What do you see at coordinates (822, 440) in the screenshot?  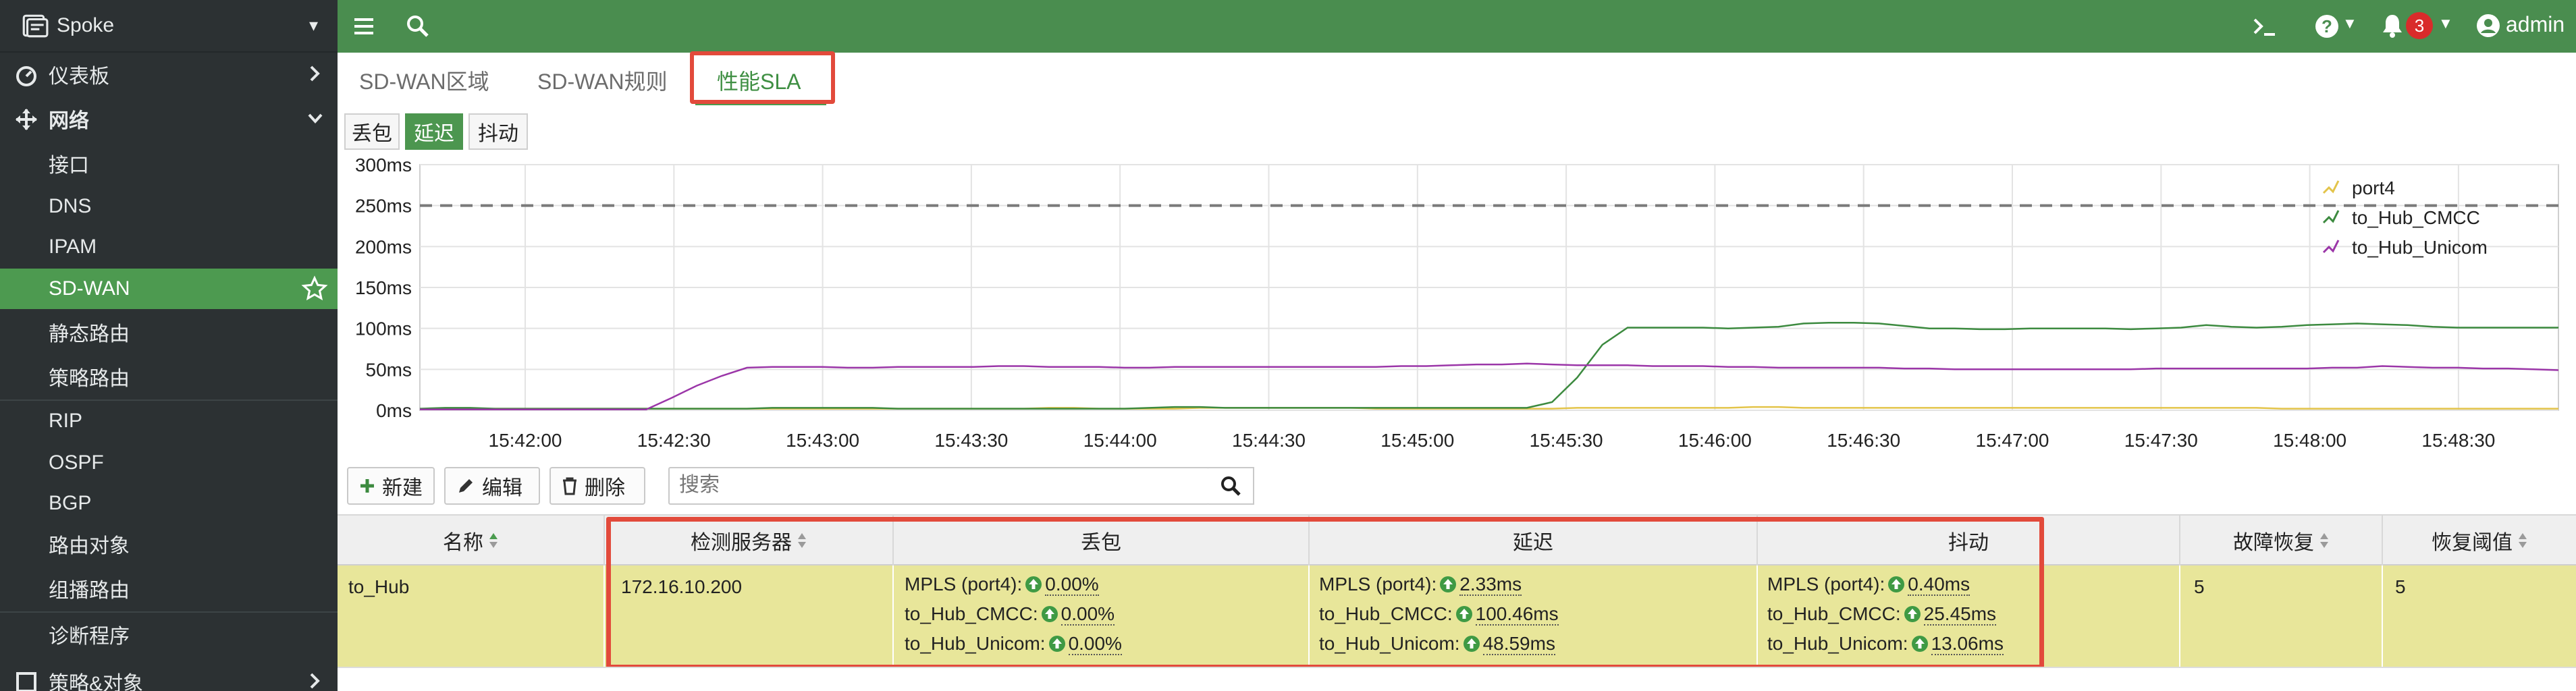 I see `x-tick-label: 15:43:00` at bounding box center [822, 440].